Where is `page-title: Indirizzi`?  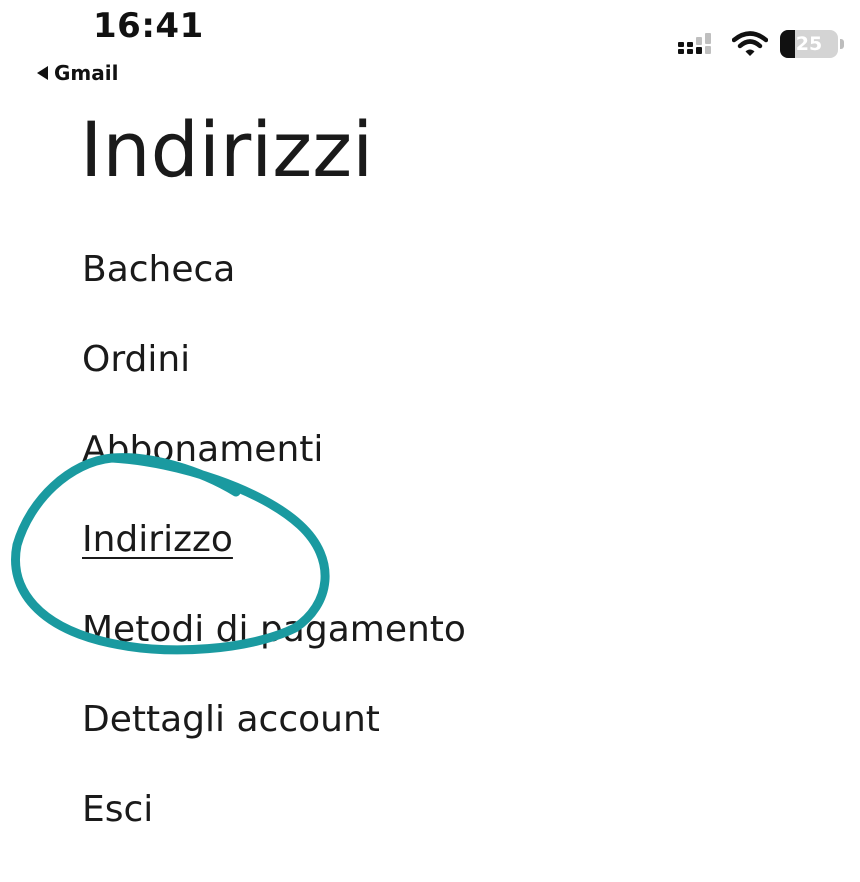
page-title: Indirizzi is located at coordinates (227, 149).